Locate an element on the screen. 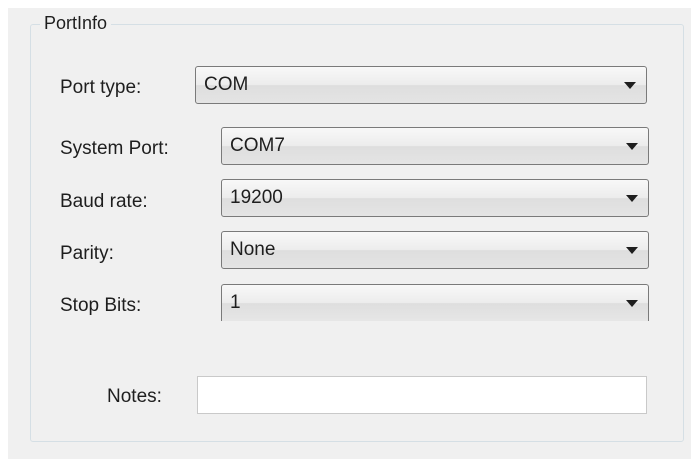 This screenshot has height=459, width=691. stop-bits-dropdown: 1 is located at coordinates (435, 302).